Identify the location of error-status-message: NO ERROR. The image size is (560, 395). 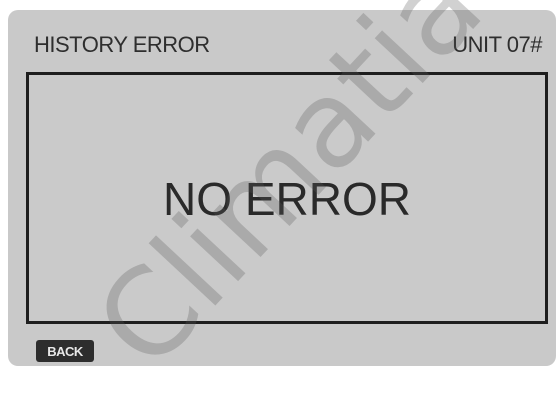
(287, 199).